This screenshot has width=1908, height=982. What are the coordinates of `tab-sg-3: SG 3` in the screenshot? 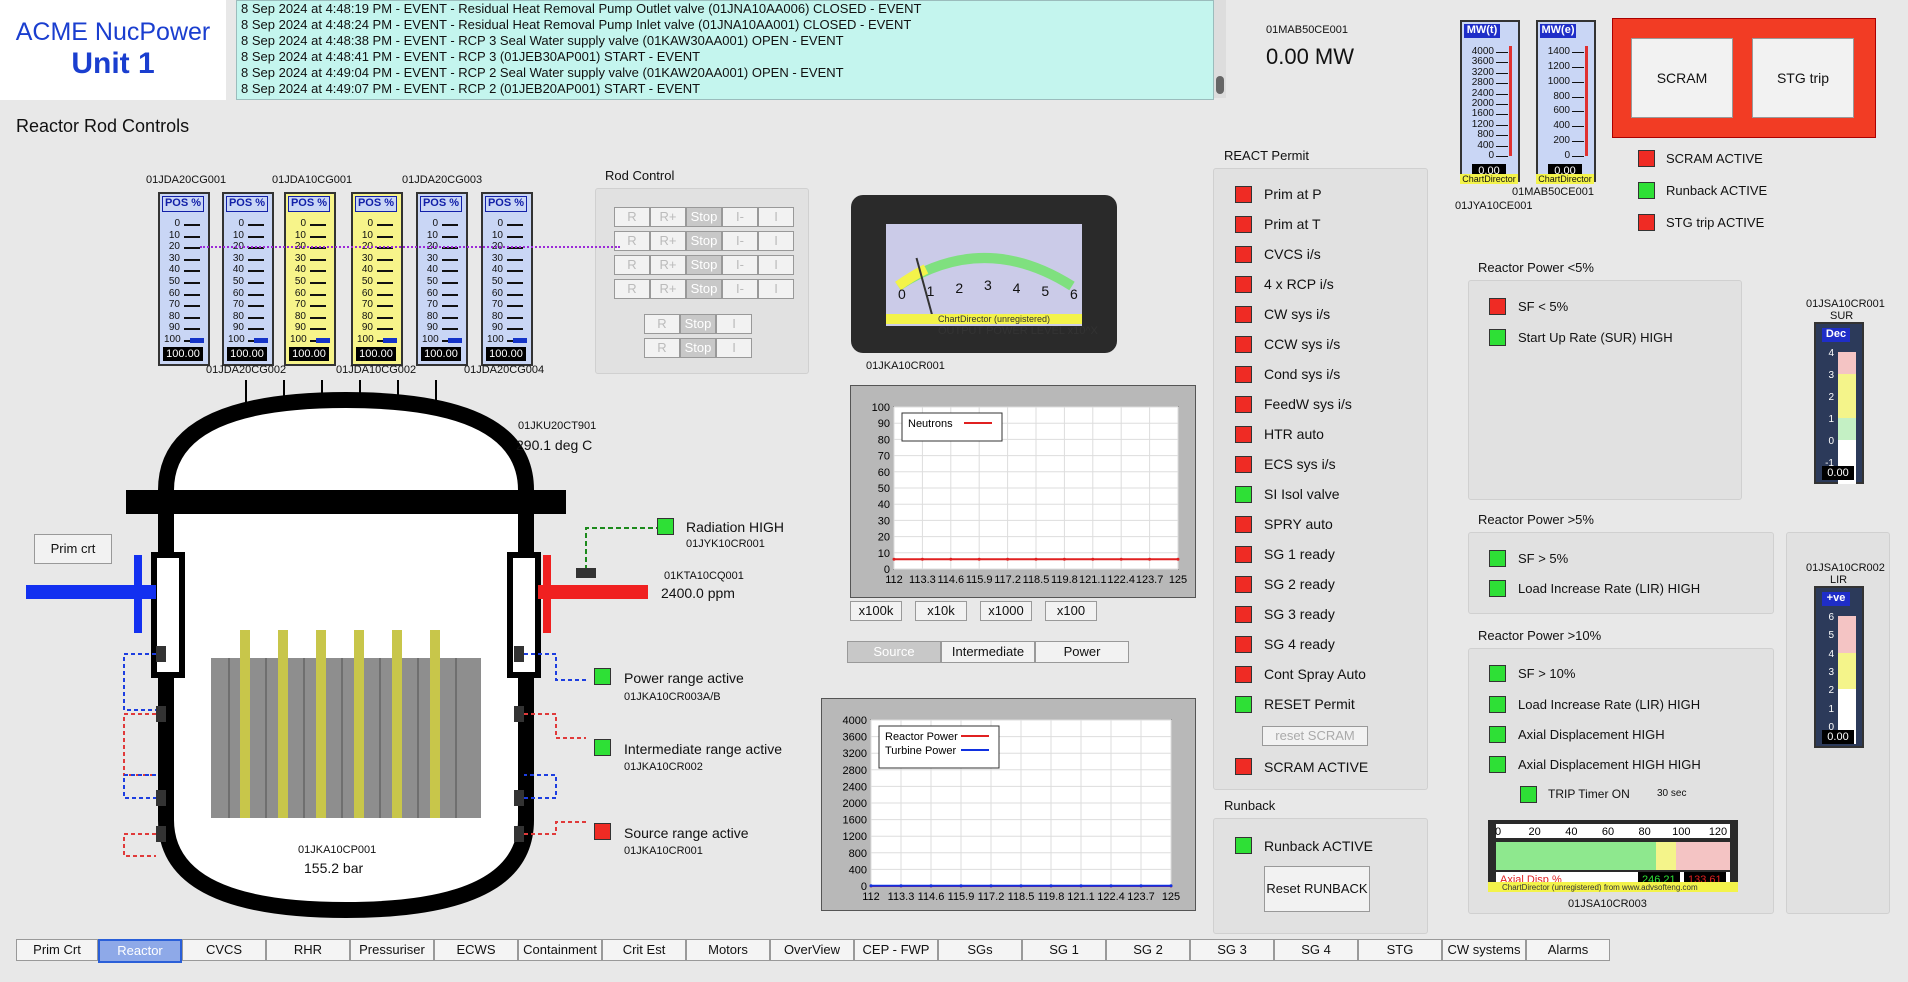 It's located at (1232, 950).